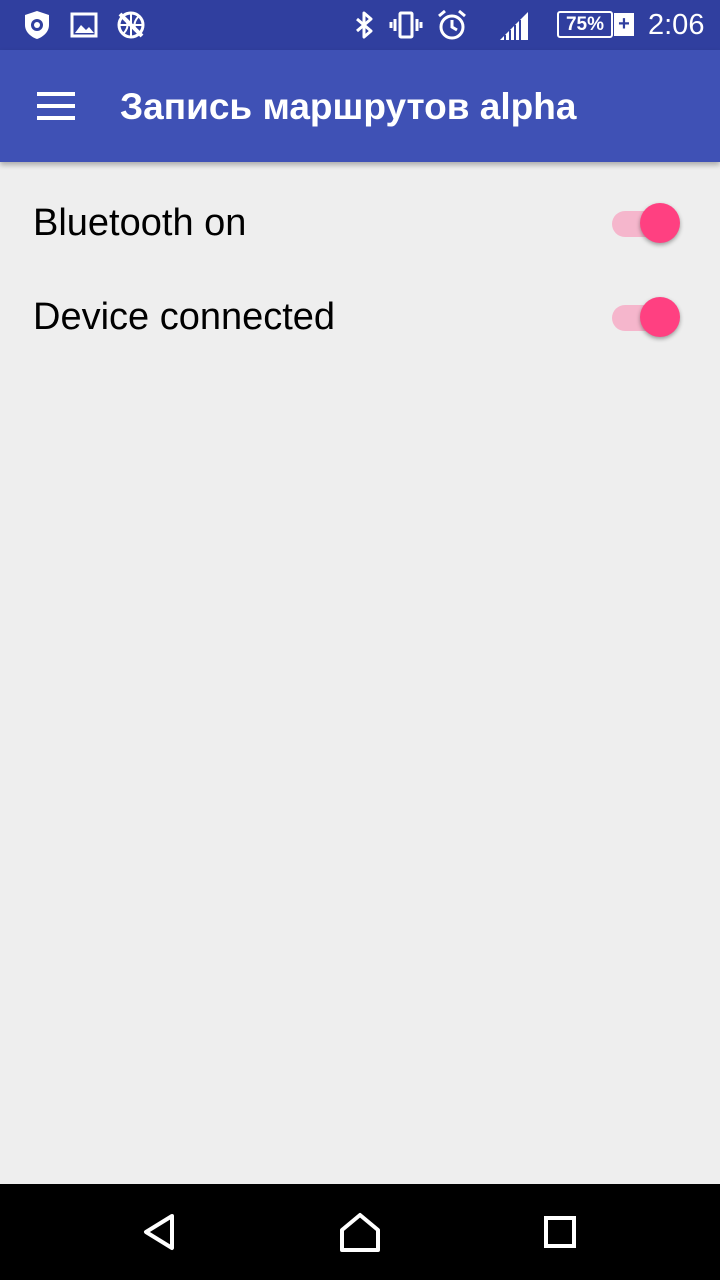 The height and width of the screenshot is (1280, 720). Describe the element at coordinates (560, 1232) in the screenshot. I see `recents-icon` at that location.